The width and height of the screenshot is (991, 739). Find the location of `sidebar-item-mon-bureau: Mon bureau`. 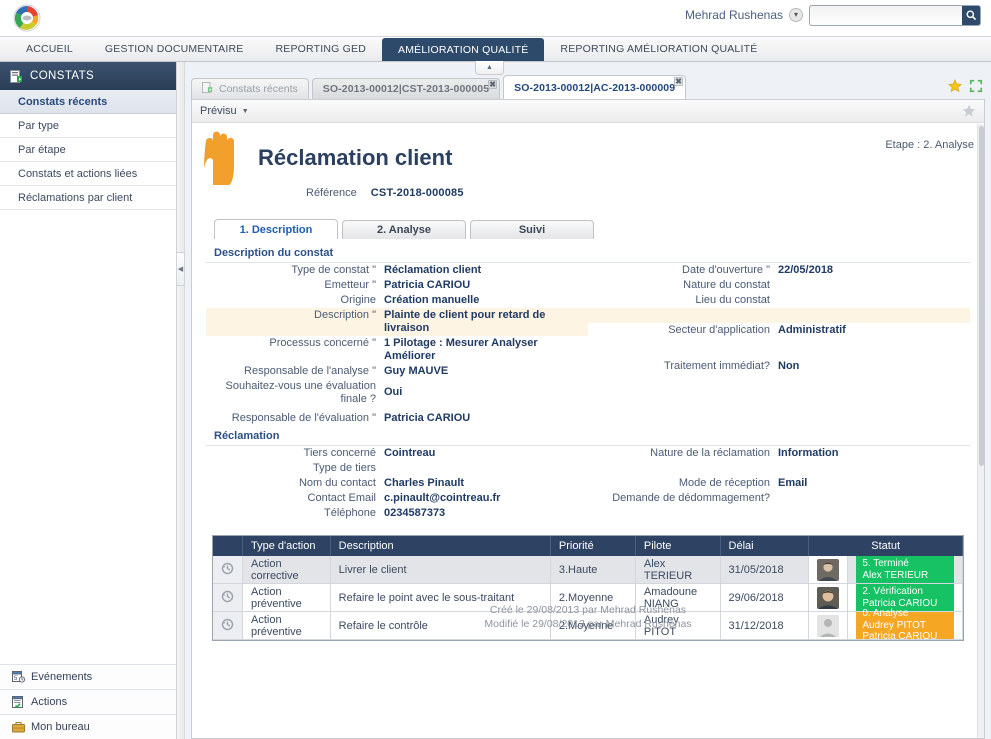

sidebar-item-mon-bureau: Mon bureau is located at coordinates (88, 726).